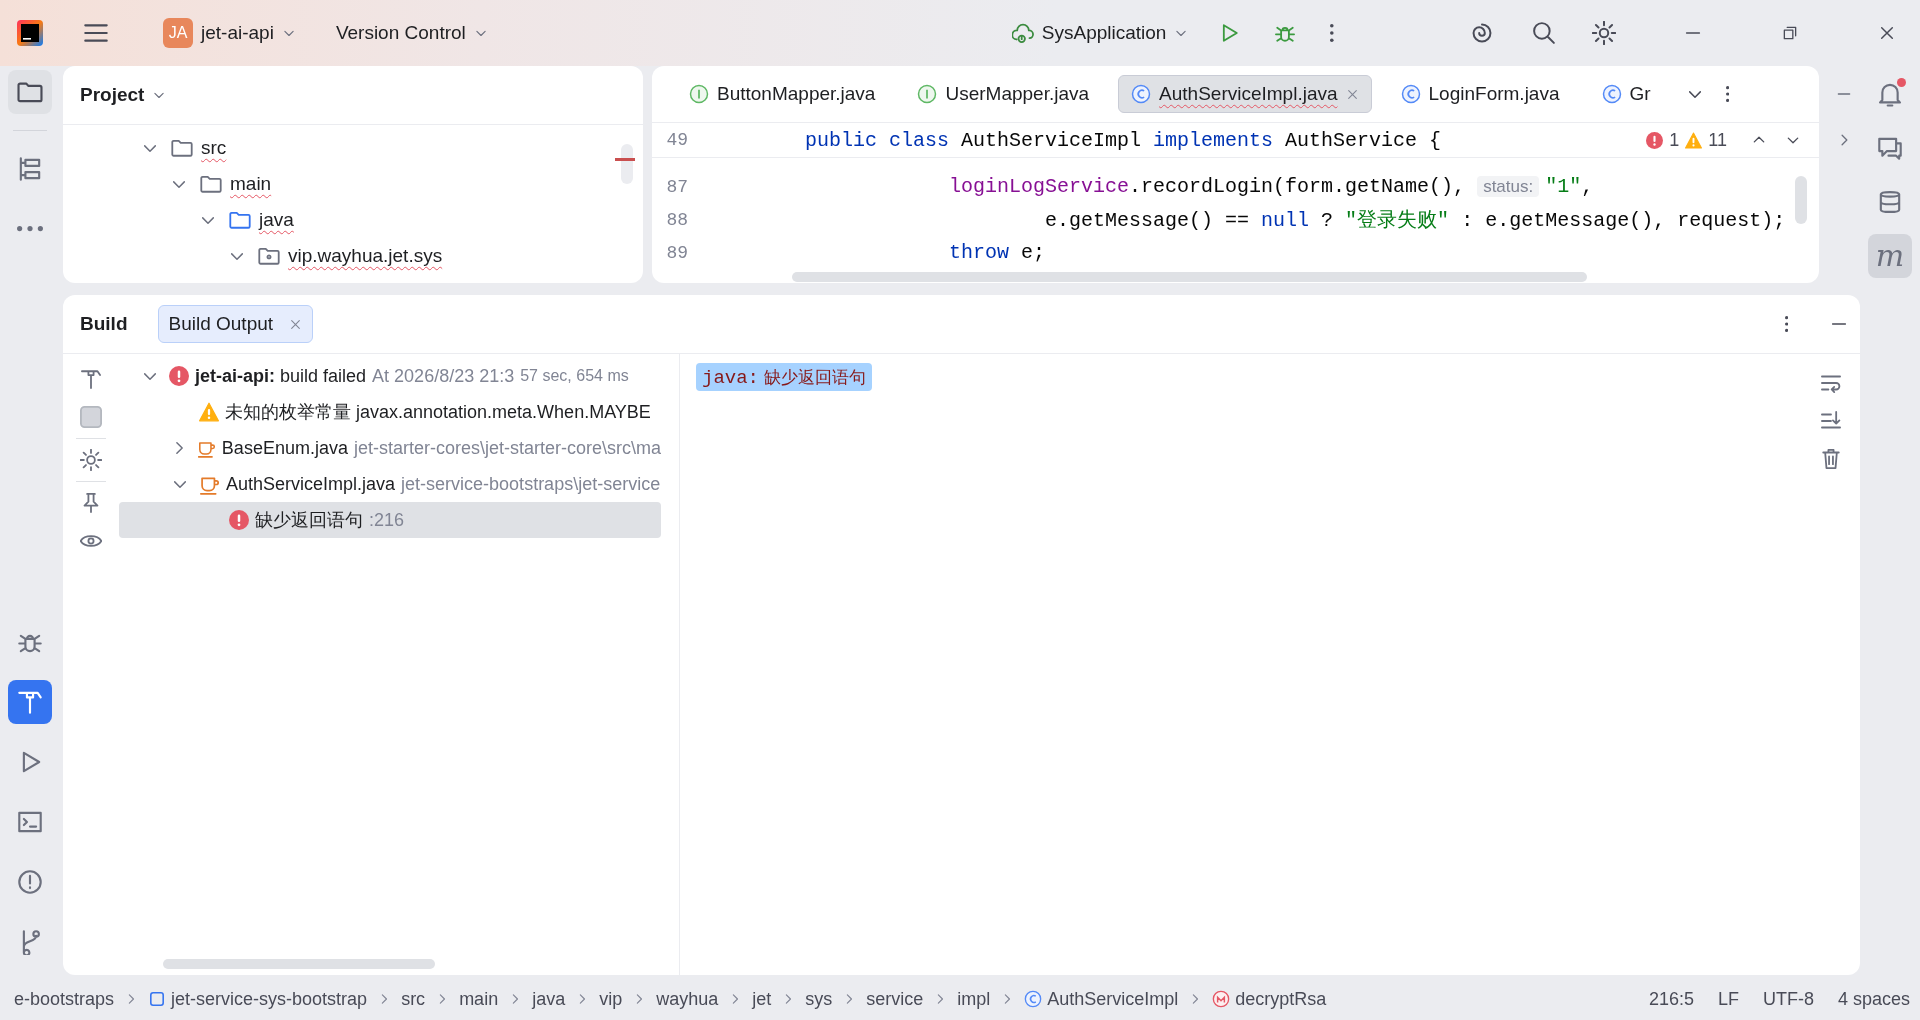  What do you see at coordinates (1104, 33) in the screenshot?
I see `run-config-name: SysApplication` at bounding box center [1104, 33].